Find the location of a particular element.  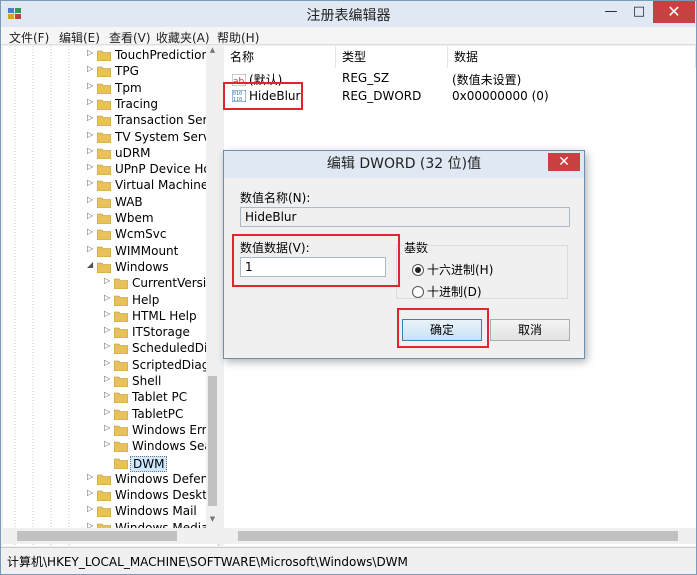

tree-item-label: Windows is located at coordinates (142, 266).